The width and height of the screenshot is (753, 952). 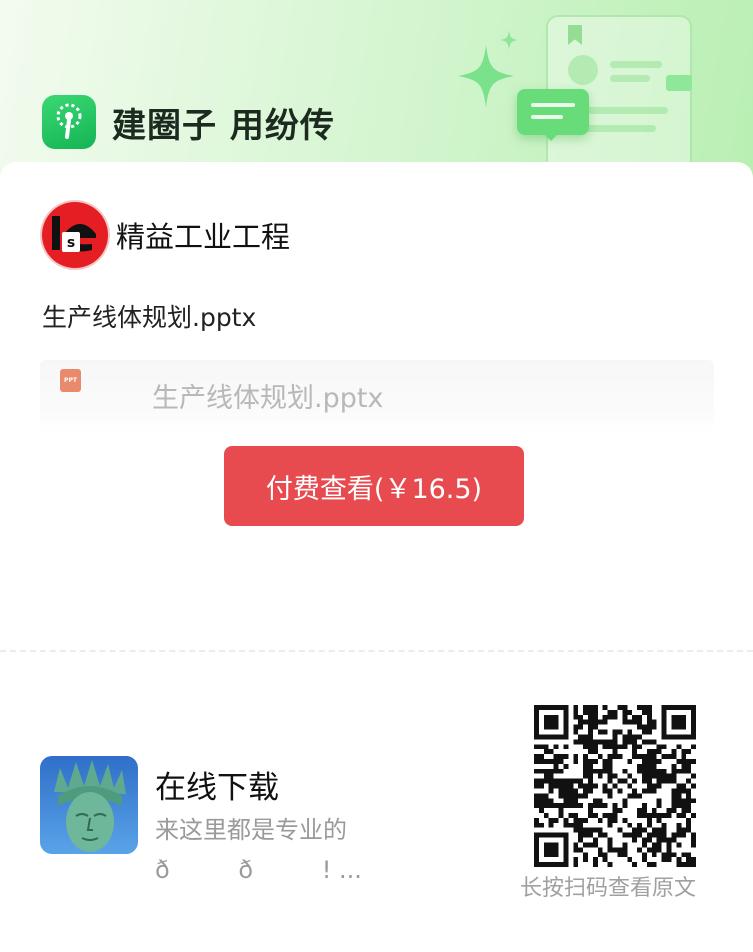 I want to click on app-logo-icon, so click(x=69, y=122).